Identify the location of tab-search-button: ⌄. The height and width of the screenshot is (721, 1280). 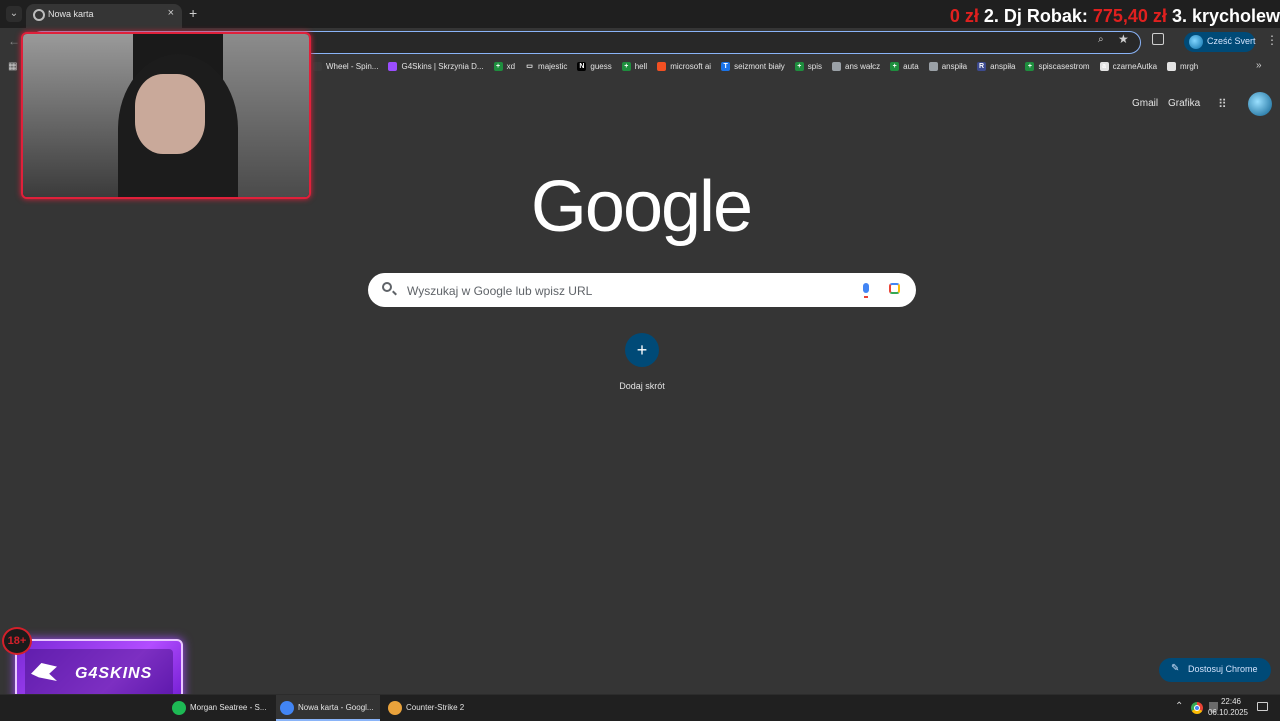
(14, 14).